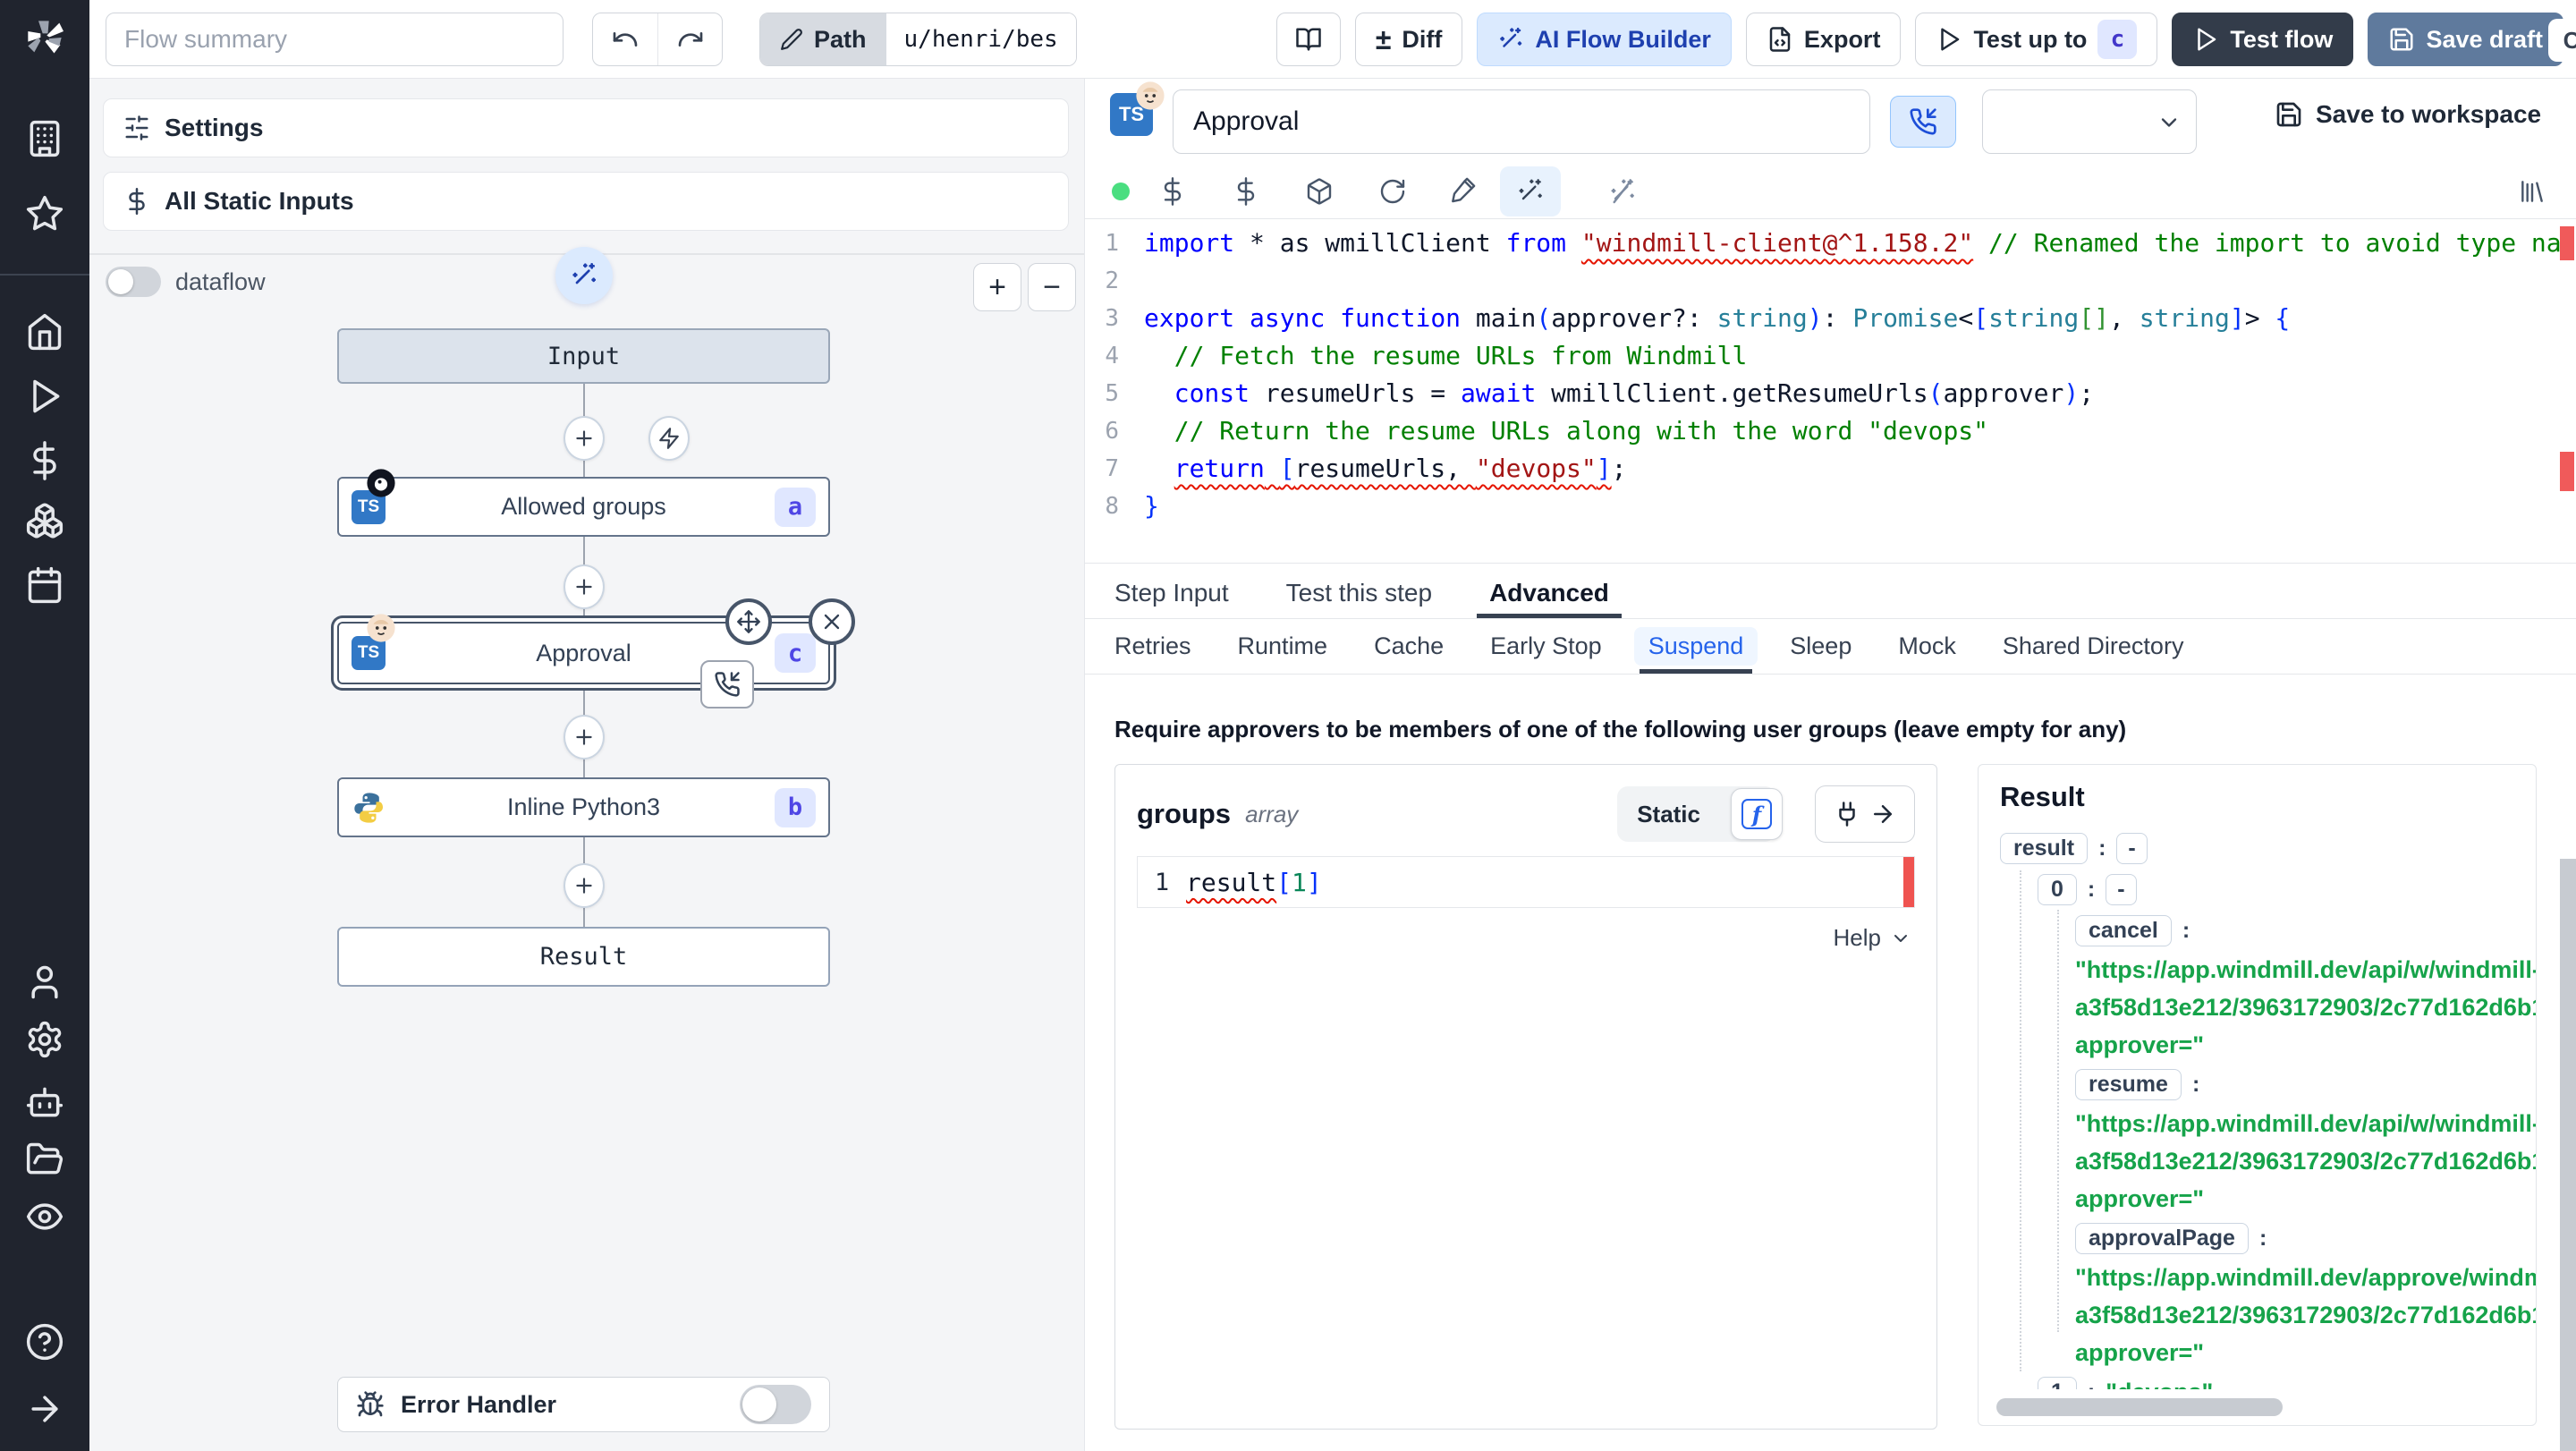  I want to click on redo-button, so click(689, 39).